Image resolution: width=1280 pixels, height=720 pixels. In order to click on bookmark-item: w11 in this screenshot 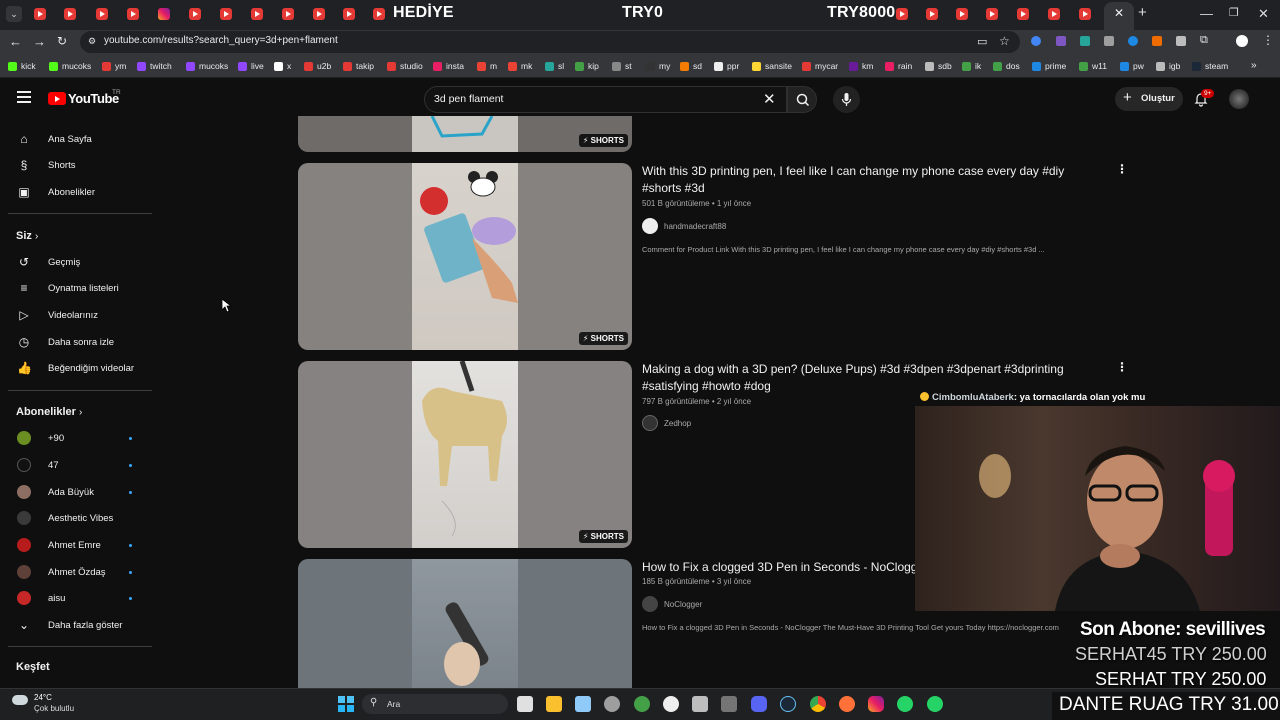, I will do `click(1093, 66)`.